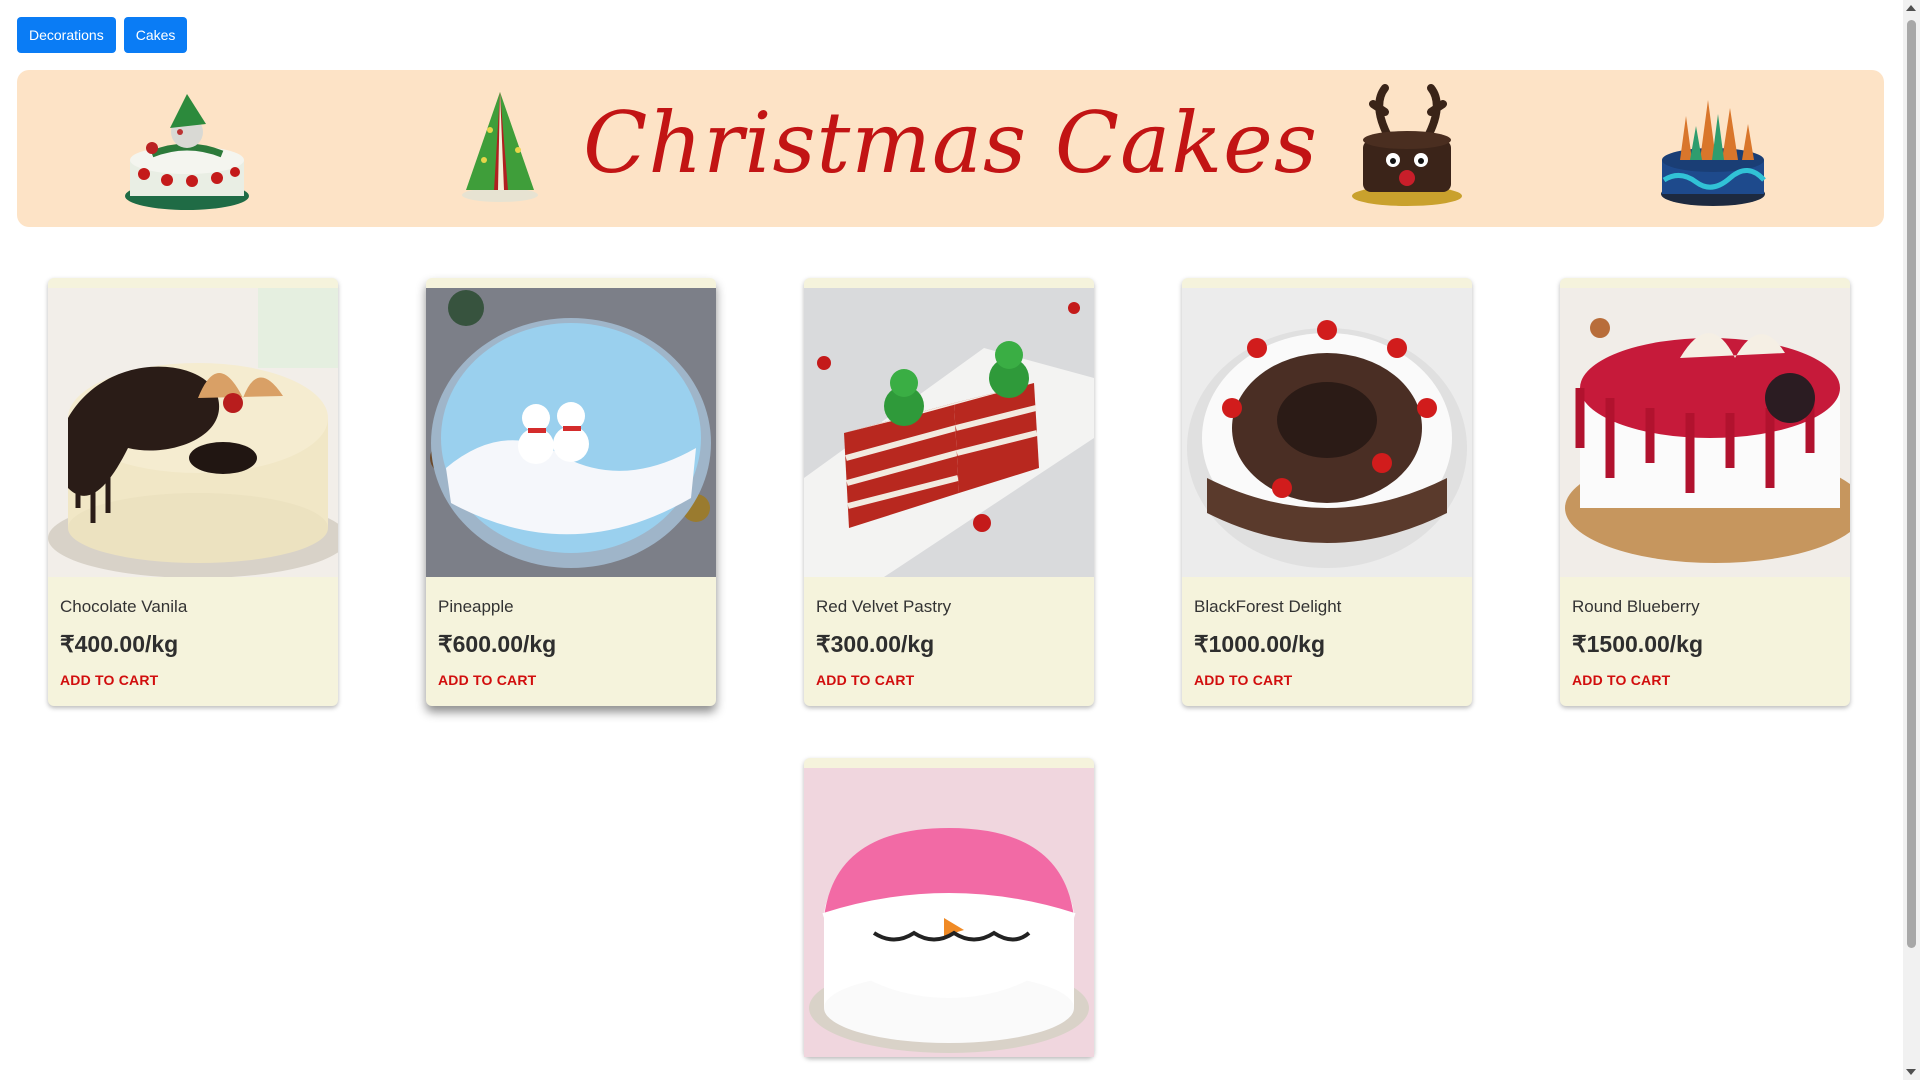  Describe the element at coordinates (884, 606) in the screenshot. I see `product-name: Red Velvet Pastry` at that location.